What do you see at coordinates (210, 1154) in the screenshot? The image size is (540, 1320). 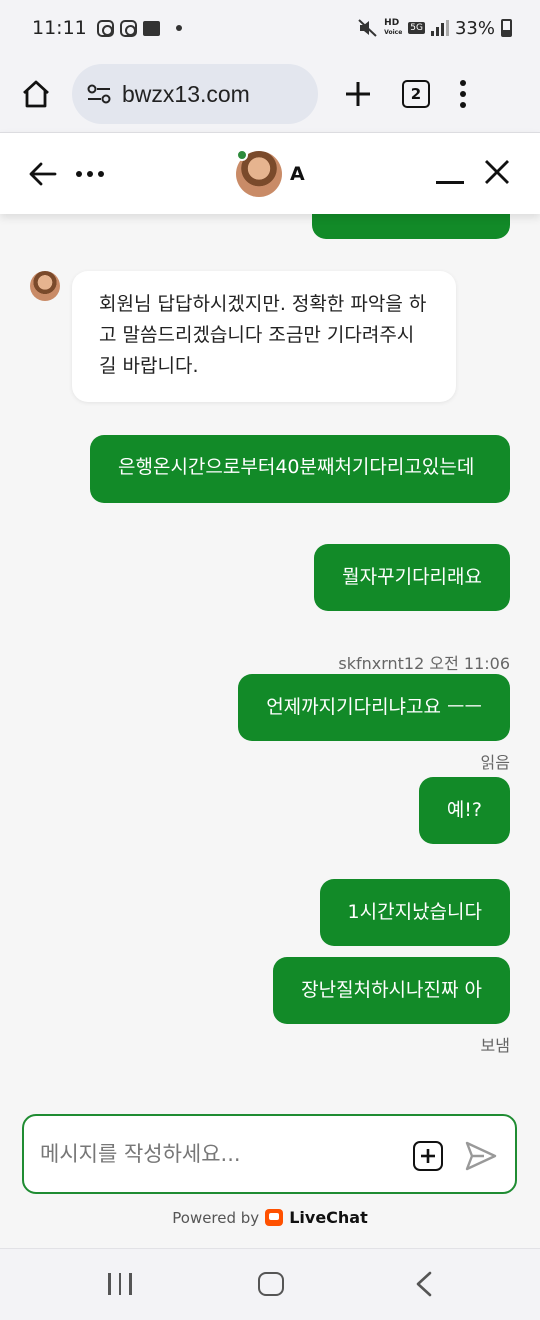 I see `message-input` at bounding box center [210, 1154].